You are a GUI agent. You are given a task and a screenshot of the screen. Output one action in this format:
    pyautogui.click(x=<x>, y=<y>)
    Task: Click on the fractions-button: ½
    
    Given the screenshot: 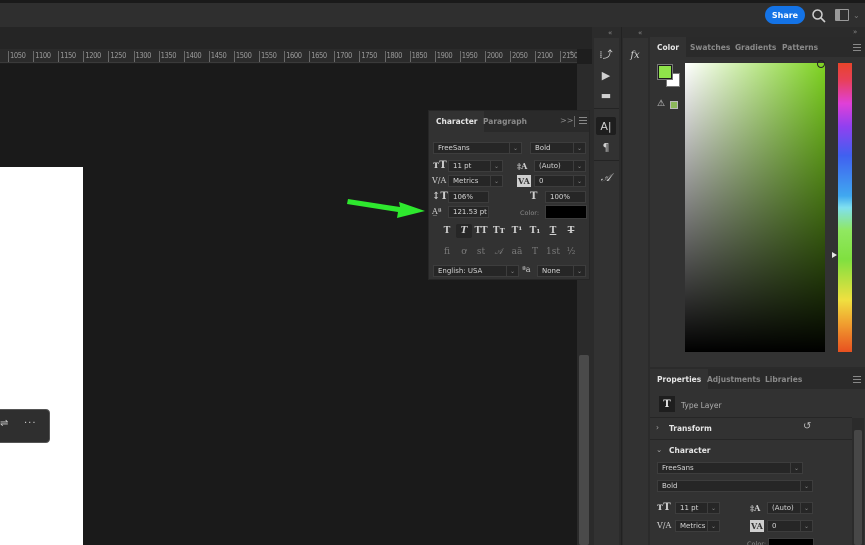 What is the action you would take?
    pyautogui.click(x=571, y=252)
    